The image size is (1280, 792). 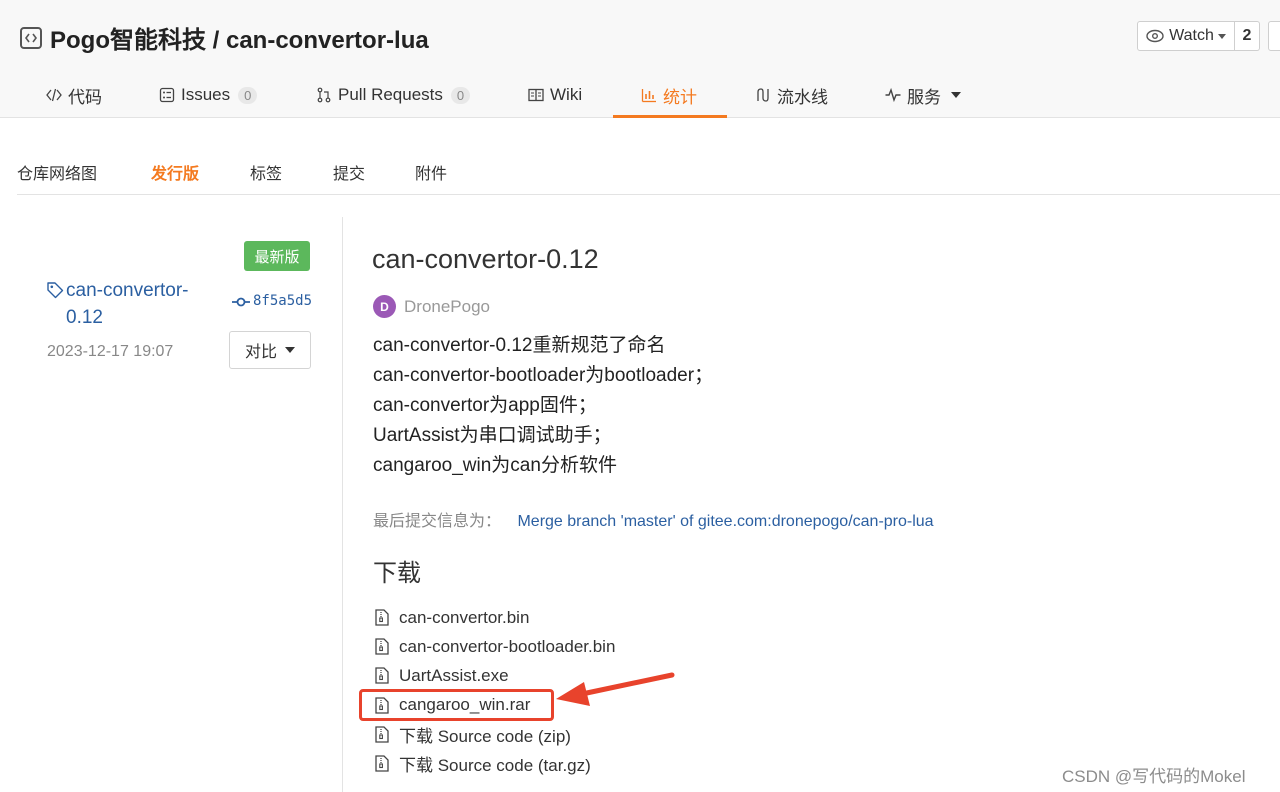 I want to click on author-name: DronePogo, so click(x=447, y=307).